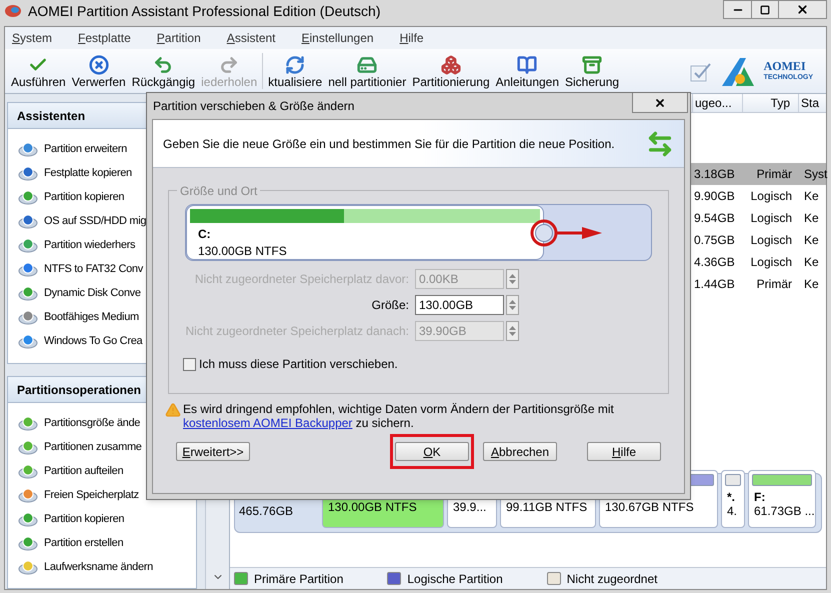 The width and height of the screenshot is (831, 593). Describe the element at coordinates (812, 103) in the screenshot. I see `column-header: Sta` at that location.